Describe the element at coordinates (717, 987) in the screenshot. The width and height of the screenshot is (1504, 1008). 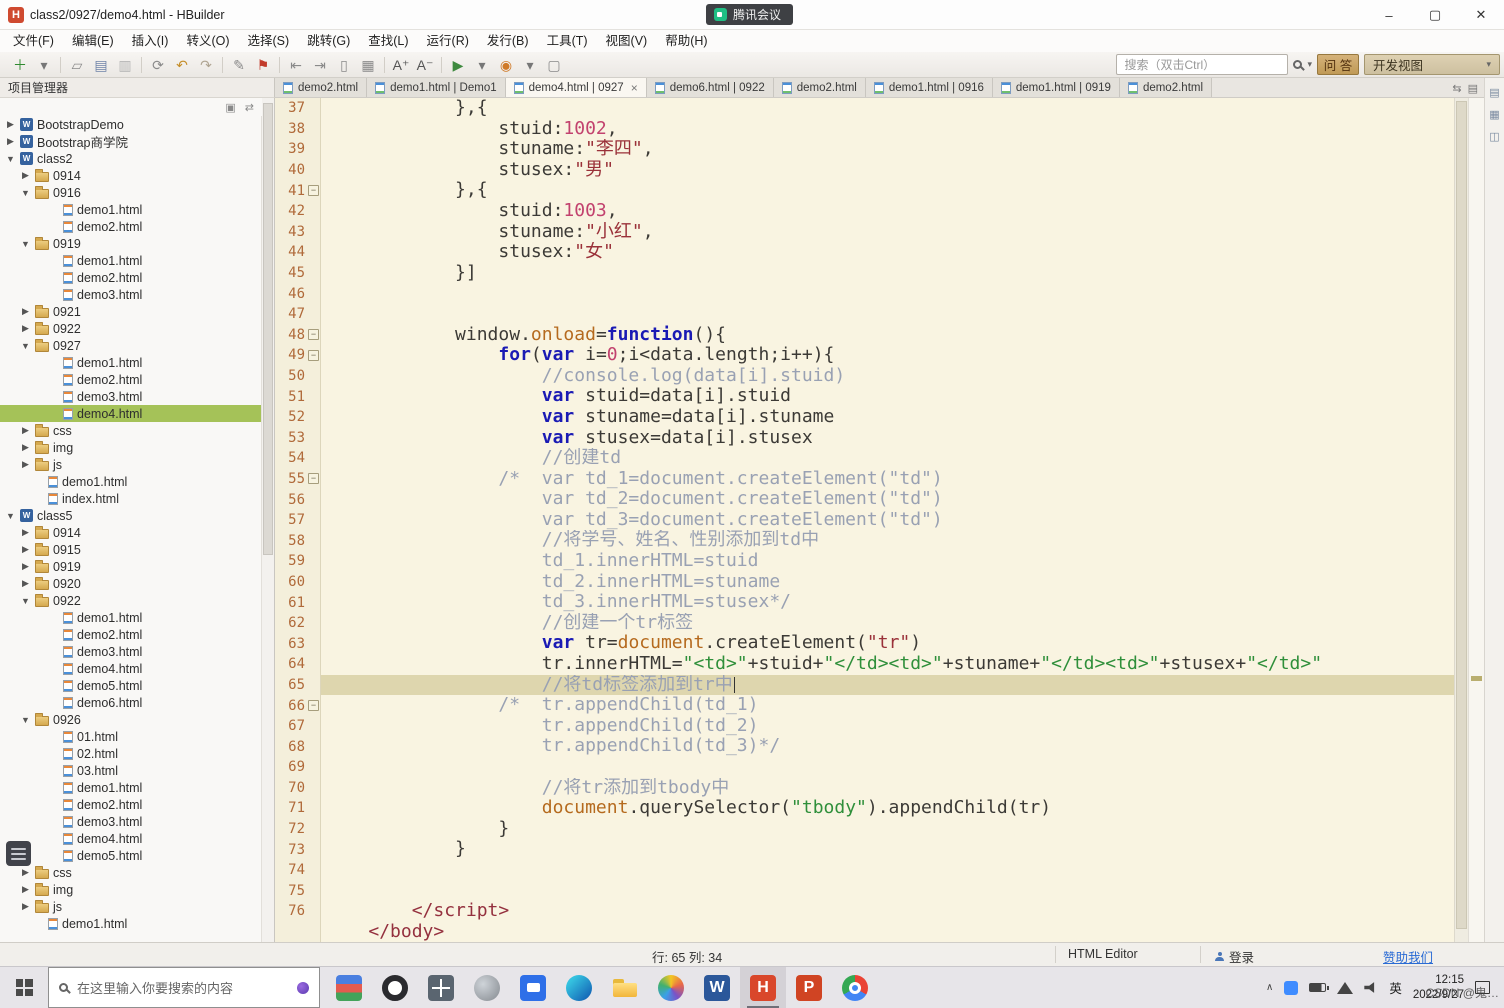
I see `word-icon: W` at that location.